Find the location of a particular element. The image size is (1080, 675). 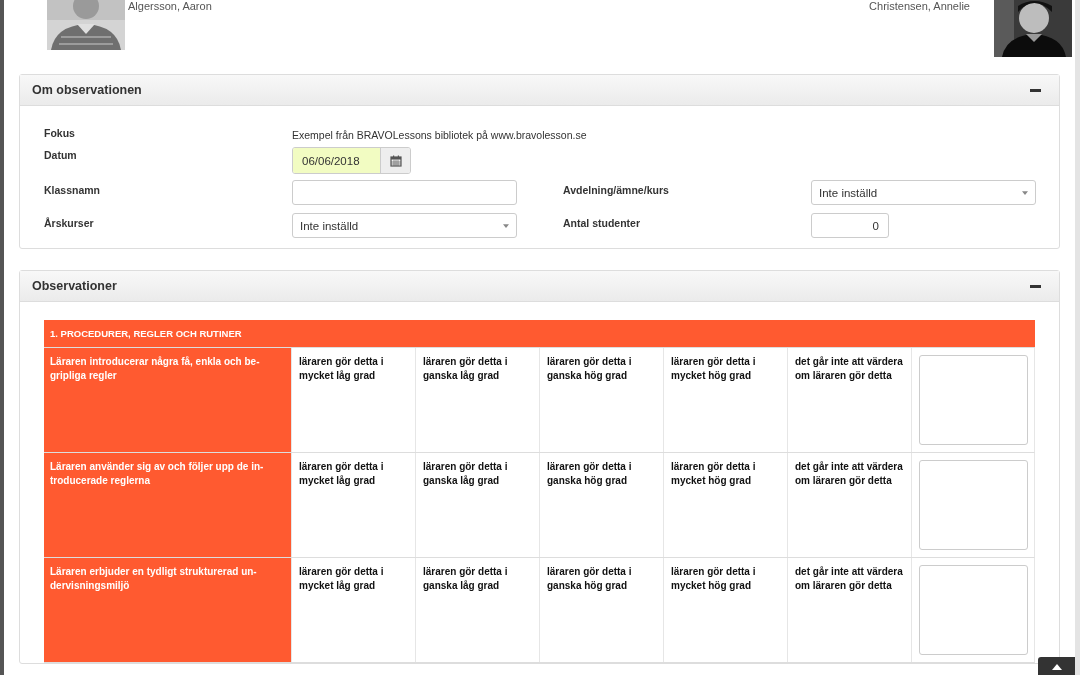

field-label: Datum is located at coordinates (61, 154).